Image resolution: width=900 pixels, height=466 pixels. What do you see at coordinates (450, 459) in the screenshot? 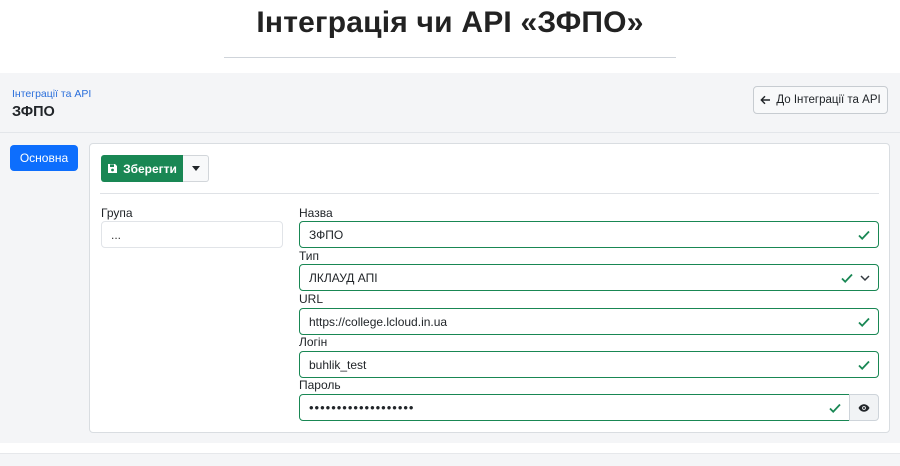
I see `footer-band` at bounding box center [450, 459].